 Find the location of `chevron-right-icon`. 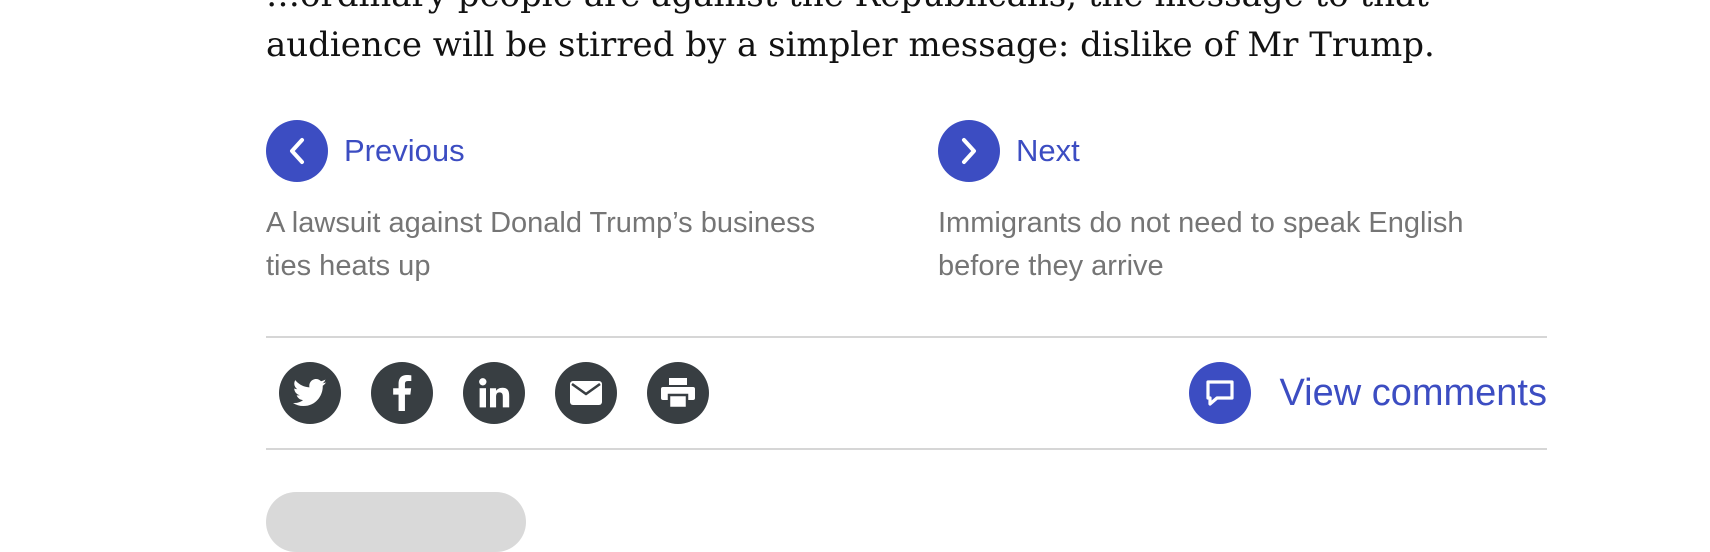

chevron-right-icon is located at coordinates (969, 151).